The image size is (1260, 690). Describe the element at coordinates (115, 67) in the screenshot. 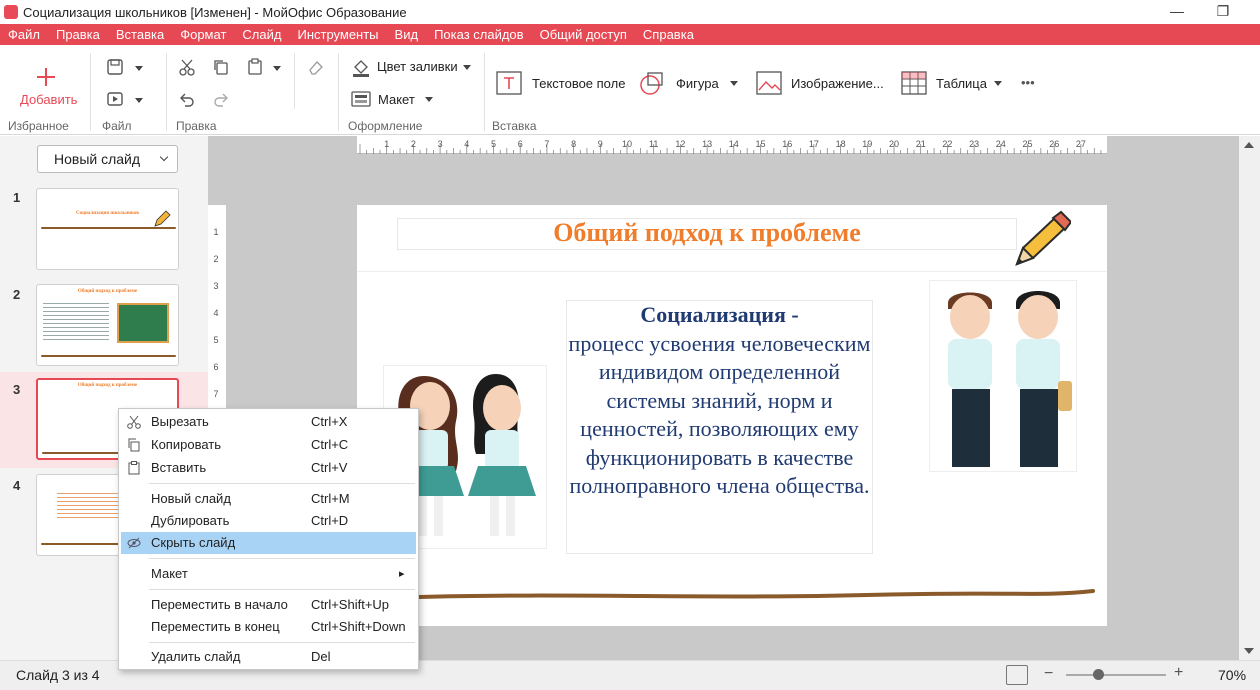

I see `save-icon` at that location.